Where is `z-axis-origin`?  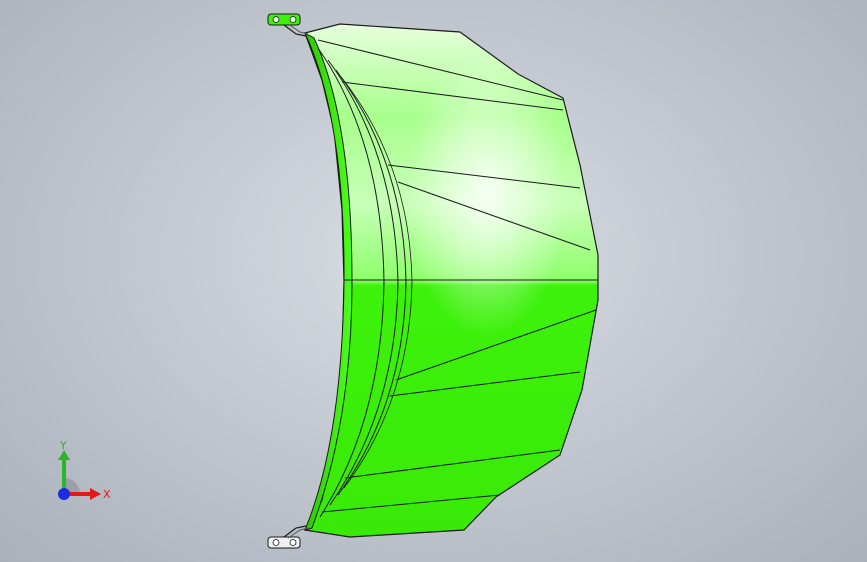 z-axis-origin is located at coordinates (64, 494).